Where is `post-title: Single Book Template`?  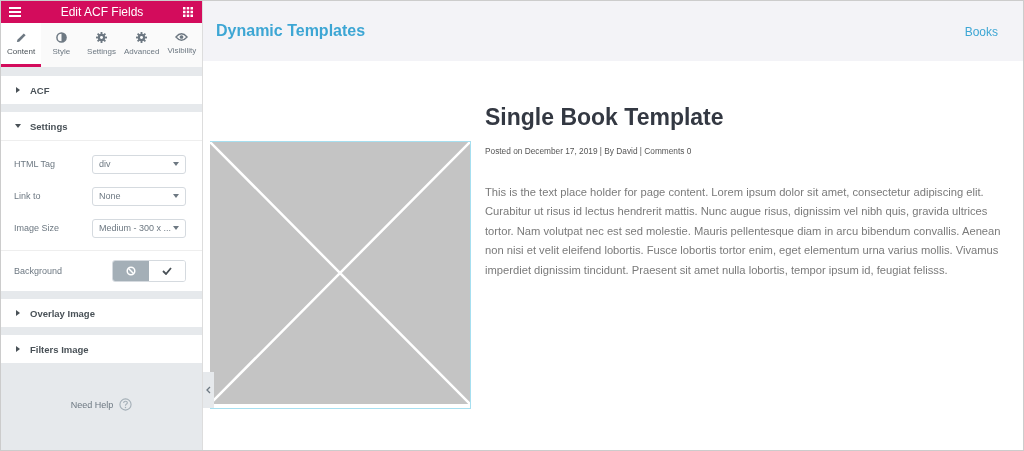 post-title: Single Book Template is located at coordinates (605, 117).